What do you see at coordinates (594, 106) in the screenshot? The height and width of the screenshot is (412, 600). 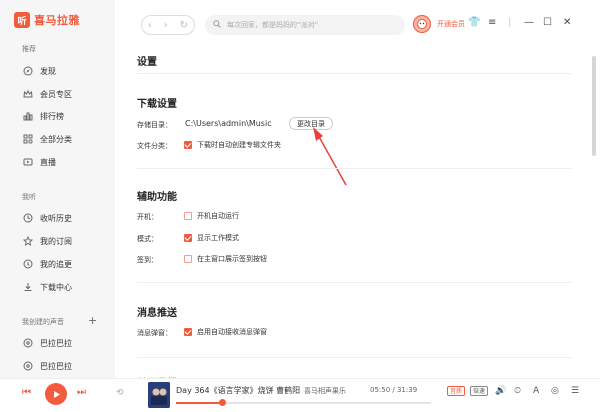 I see `scrollbar` at bounding box center [594, 106].